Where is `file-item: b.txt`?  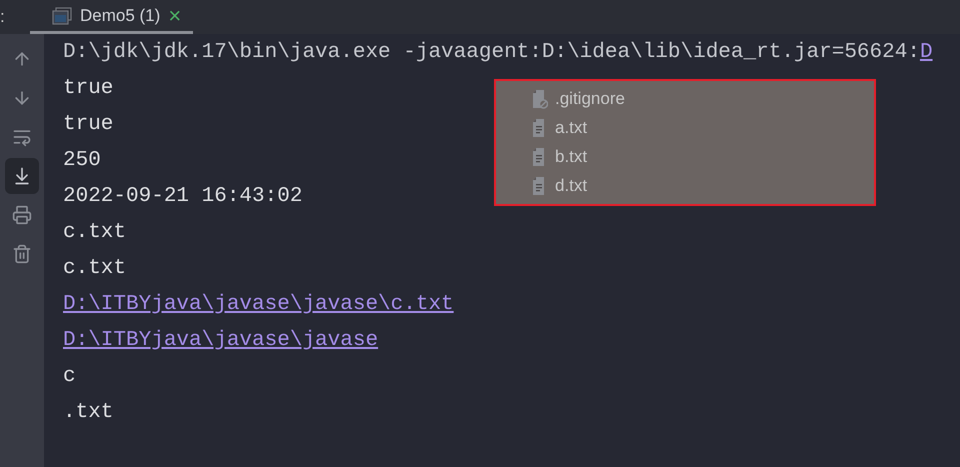
file-item: b.txt is located at coordinates (685, 156).